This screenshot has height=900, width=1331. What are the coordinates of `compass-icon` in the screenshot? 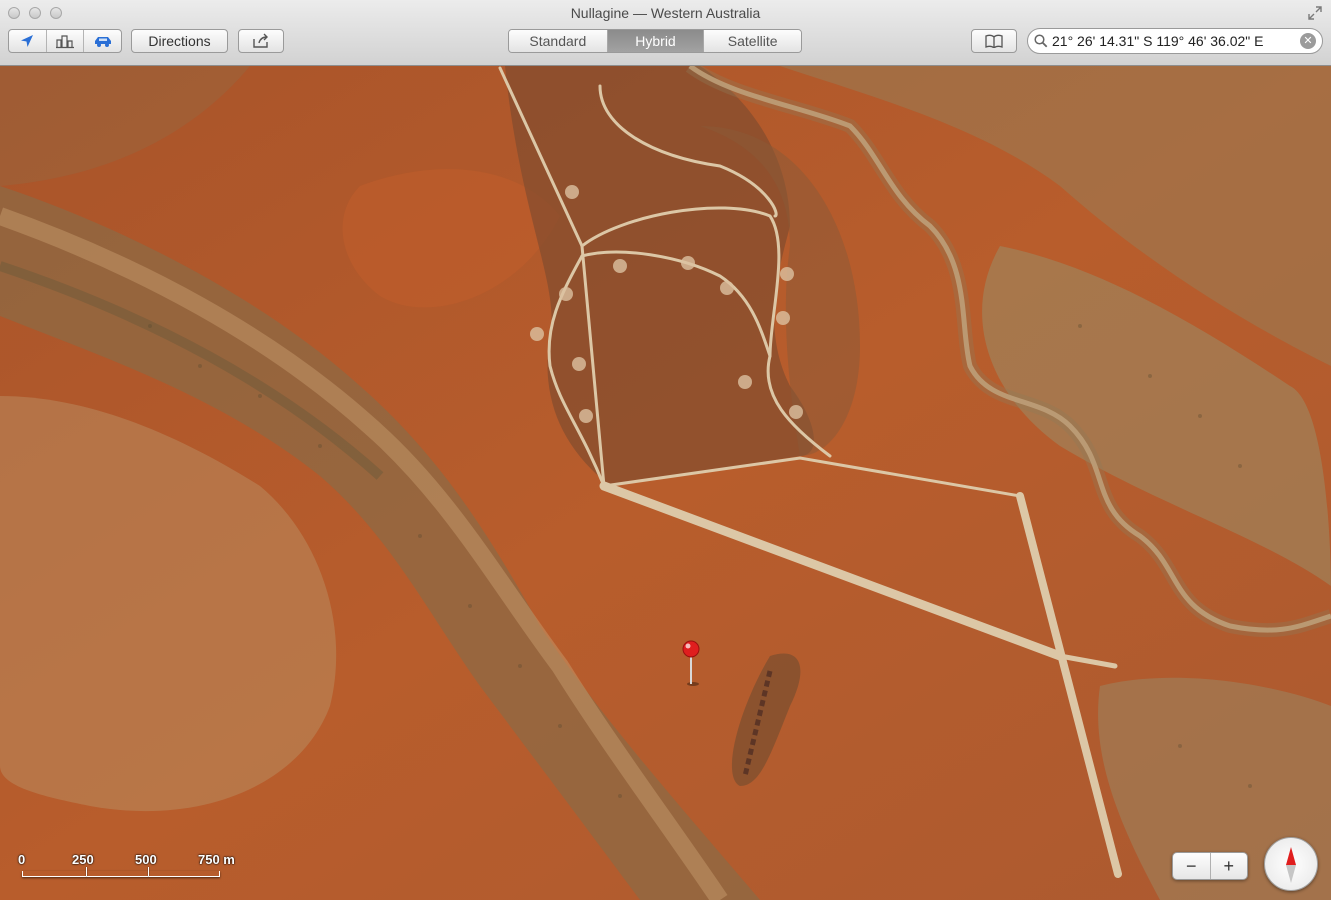 It's located at (1291, 865).